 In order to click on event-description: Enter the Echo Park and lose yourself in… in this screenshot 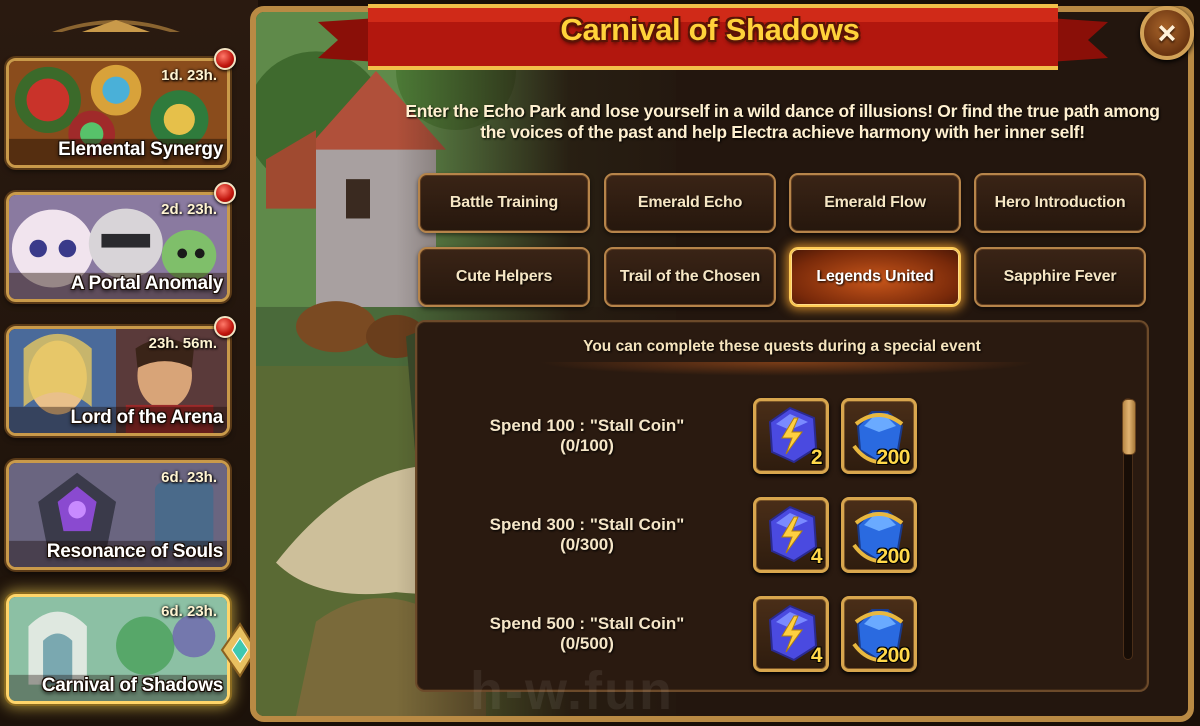, I will do `click(782, 121)`.